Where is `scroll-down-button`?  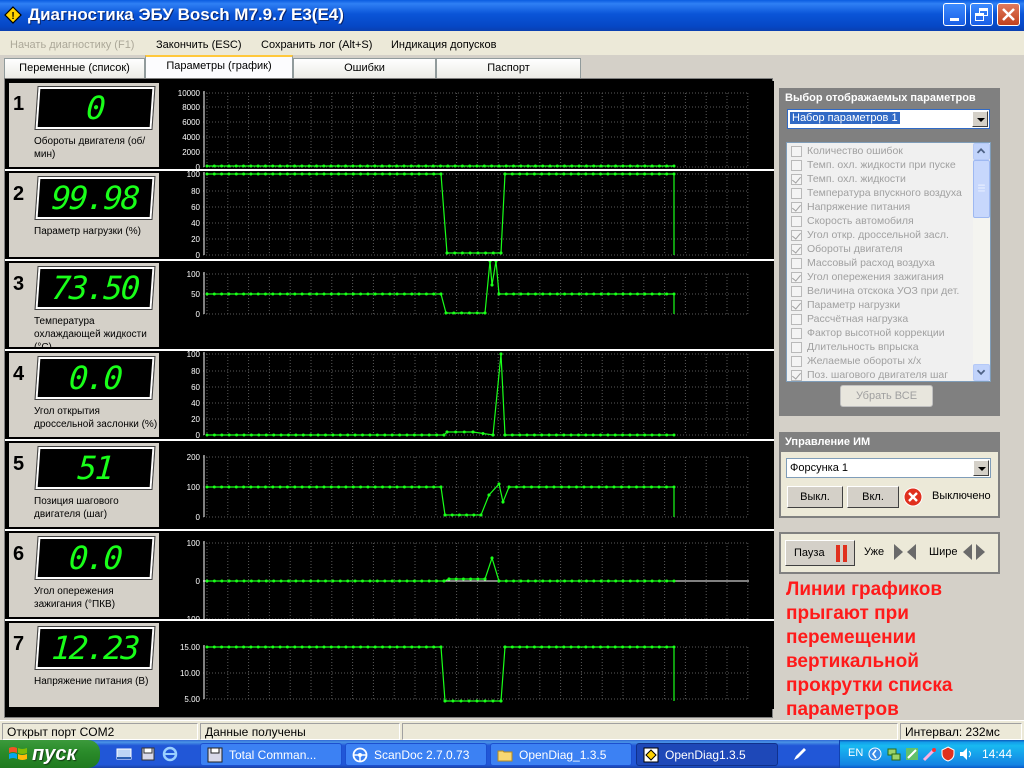
scroll-down-button is located at coordinates (981, 372).